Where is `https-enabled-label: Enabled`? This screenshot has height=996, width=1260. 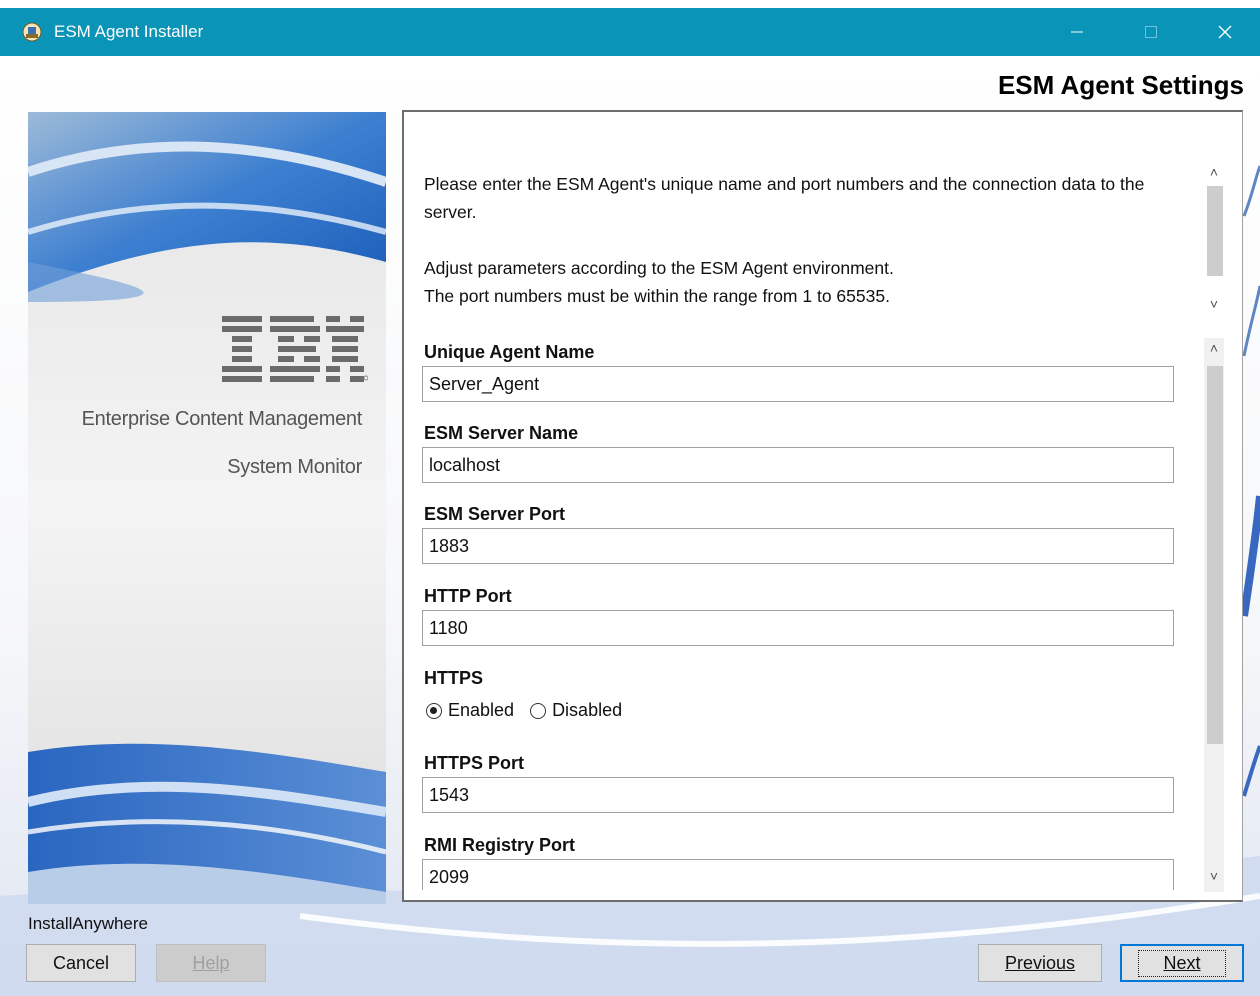
https-enabled-label: Enabled is located at coordinates (481, 710).